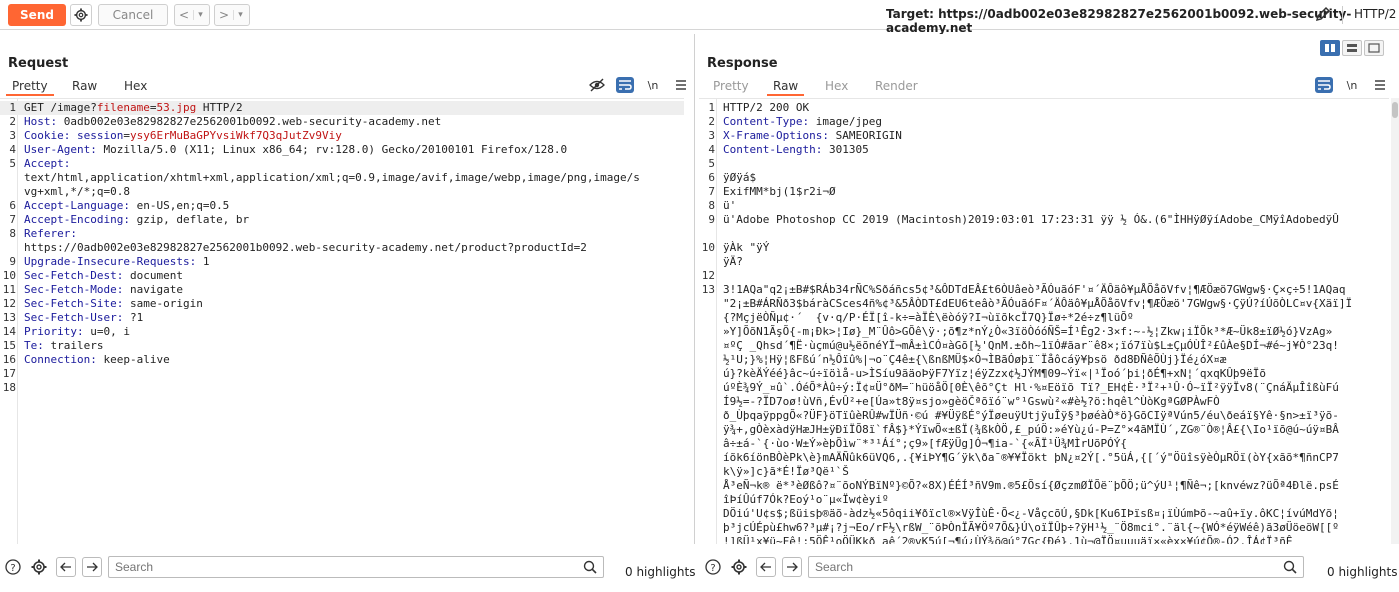  Describe the element at coordinates (102, 303) in the screenshot. I see `header-line: 12 Sec-Fetch-Site: same-origin` at that location.